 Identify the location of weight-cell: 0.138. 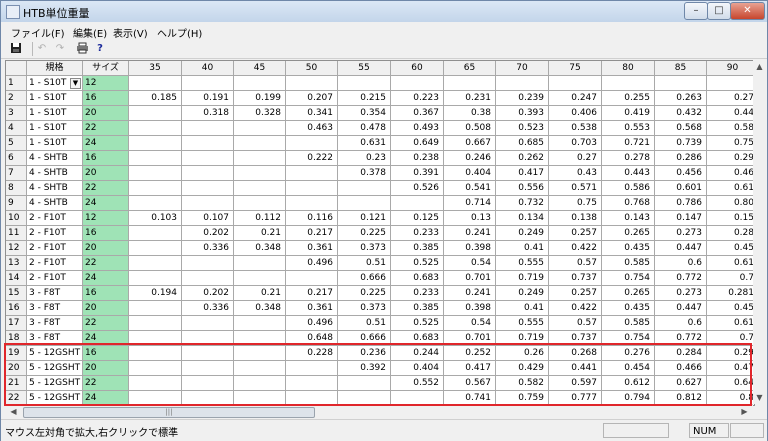
(575, 218).